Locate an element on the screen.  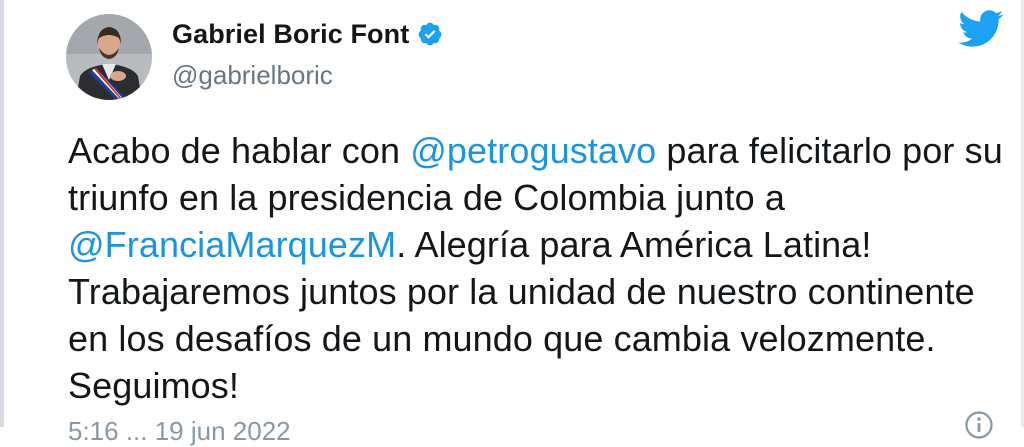
tweet-timestamp: 5:16 ... 19 jun 2022 is located at coordinates (179, 431).